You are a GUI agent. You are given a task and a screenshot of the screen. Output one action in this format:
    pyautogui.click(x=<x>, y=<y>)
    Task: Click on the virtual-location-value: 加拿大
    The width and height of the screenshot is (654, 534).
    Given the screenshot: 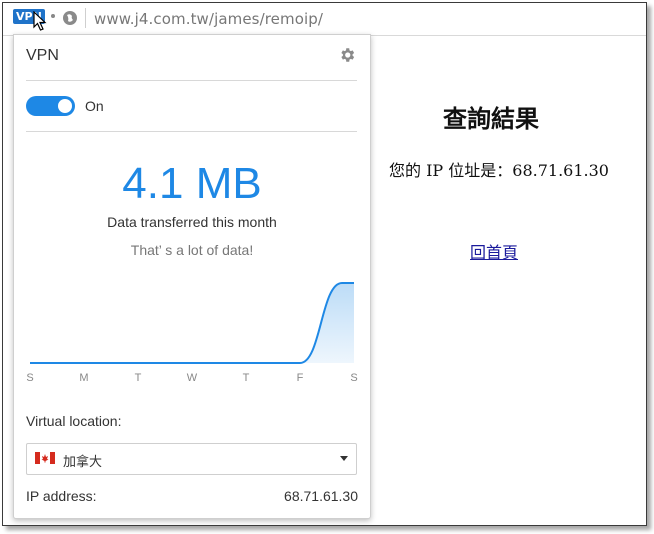 What is the action you would take?
    pyautogui.click(x=83, y=462)
    